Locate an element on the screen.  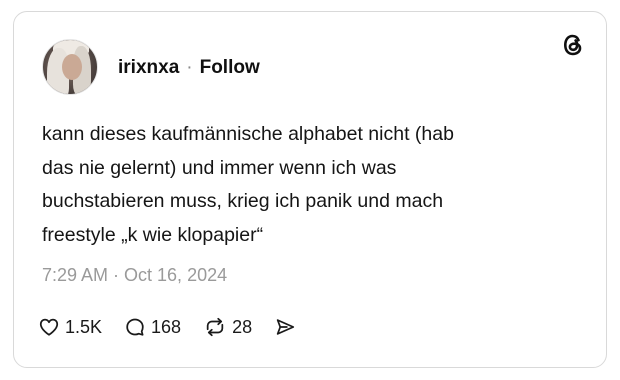
like-count: 1.5K is located at coordinates (84, 326).